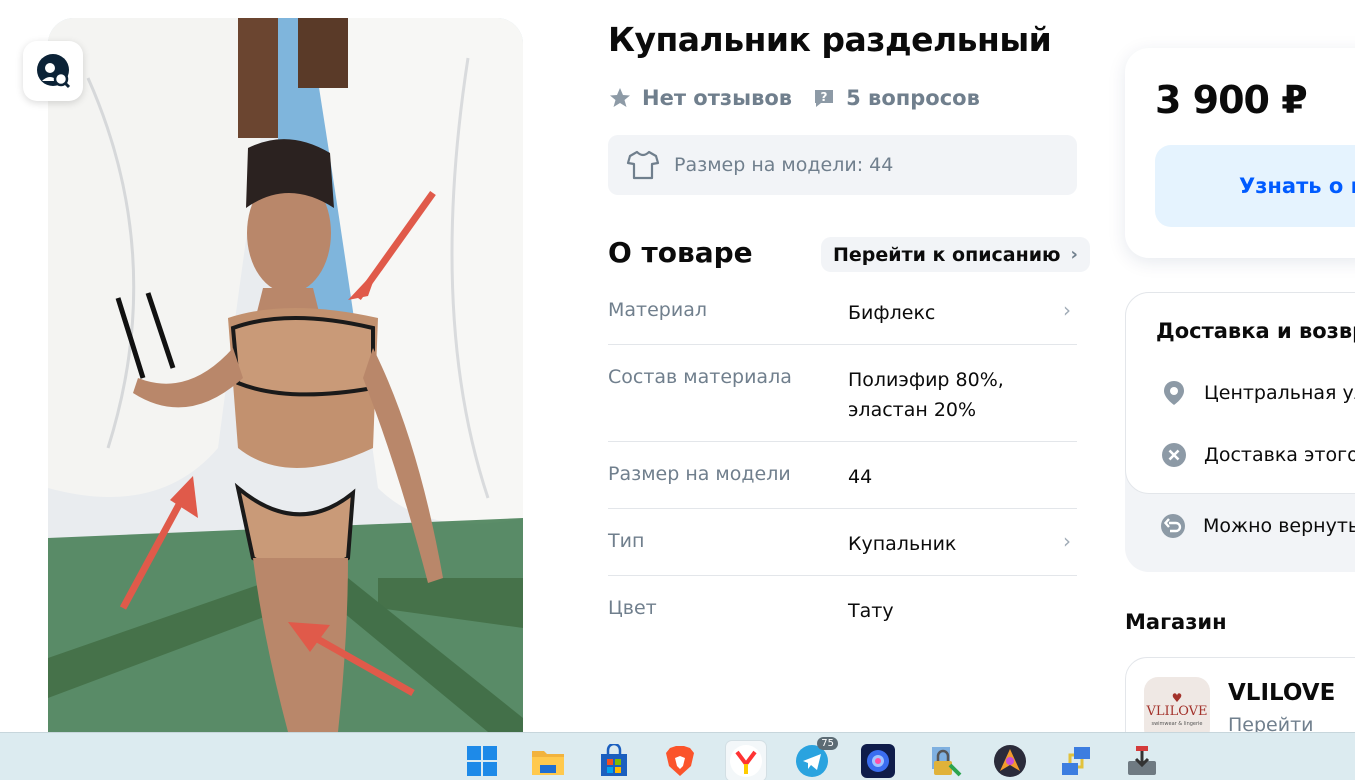 Image resolution: width=1355 pixels, height=780 pixels. I want to click on questions-link: ? 5 вопросов, so click(896, 98).